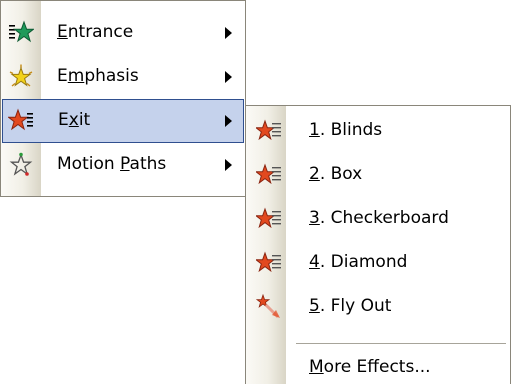 The image size is (515, 390). Describe the element at coordinates (268, 219) in the screenshot. I see `checkerboard-effect-icon` at that location.